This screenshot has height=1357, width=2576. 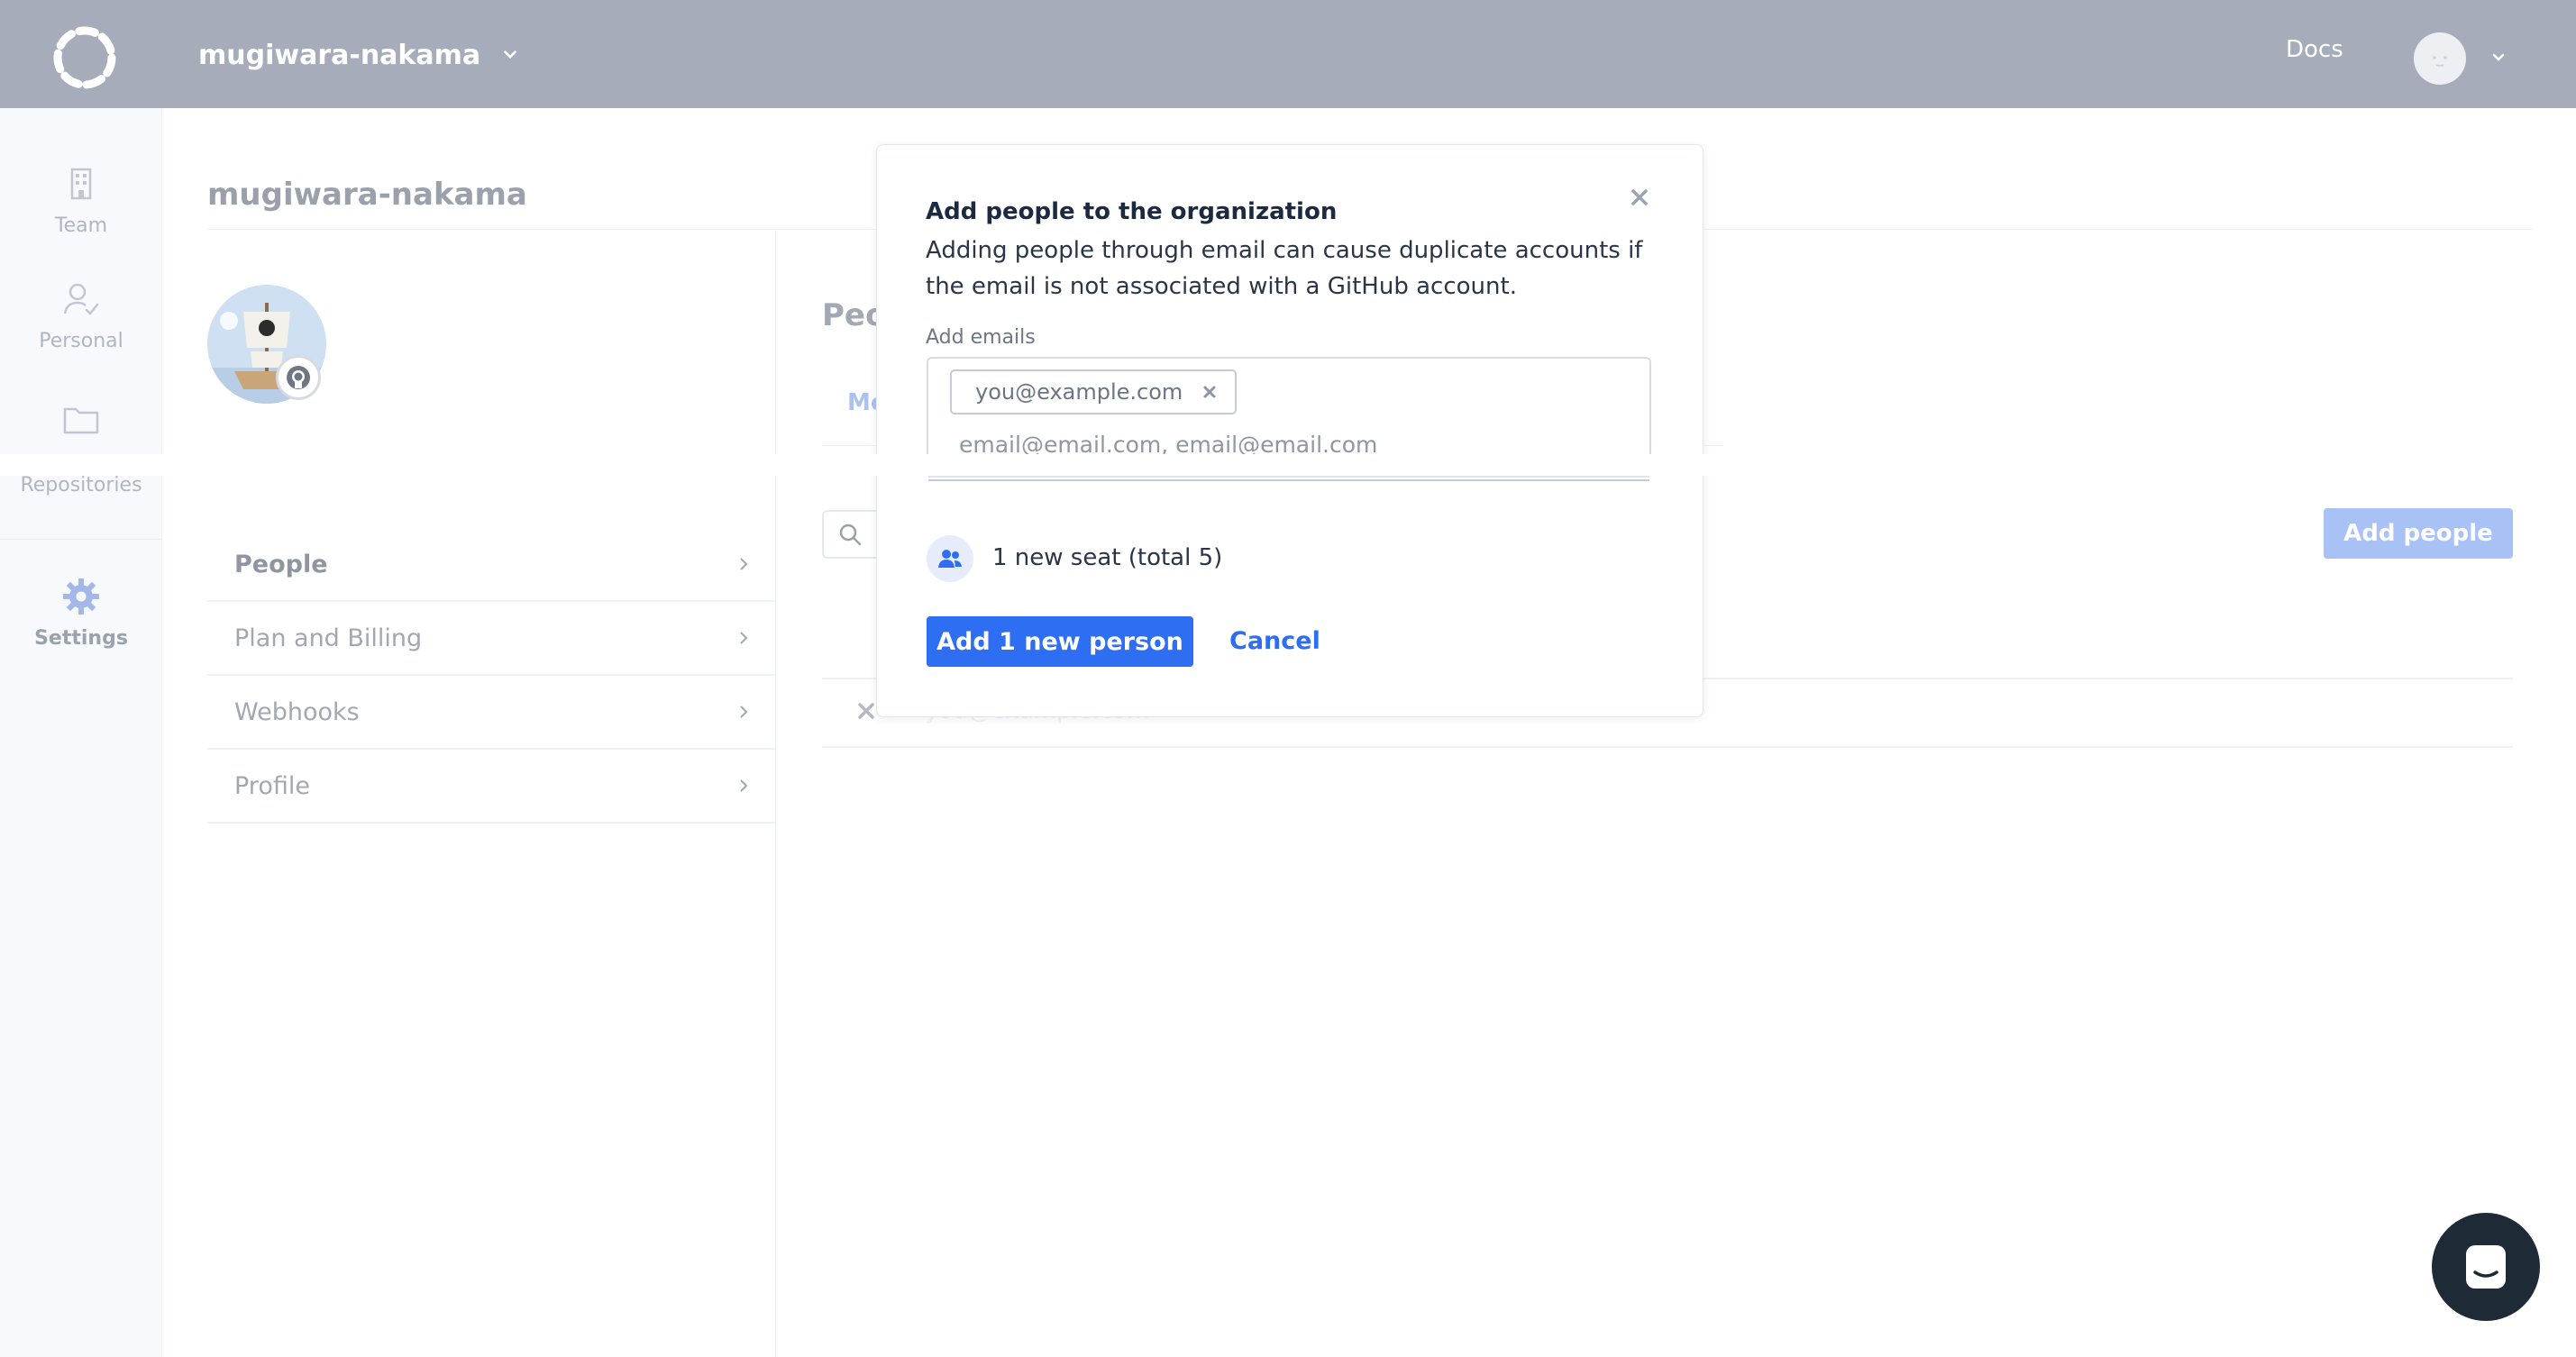 I want to click on github-badge, so click(x=298, y=377).